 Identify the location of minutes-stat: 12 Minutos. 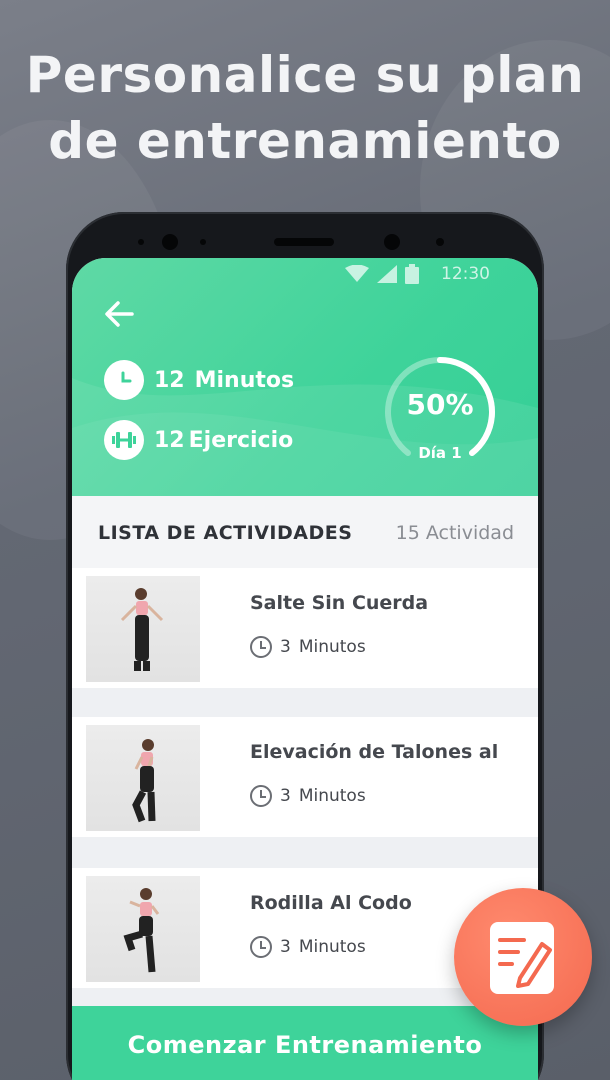
(199, 380).